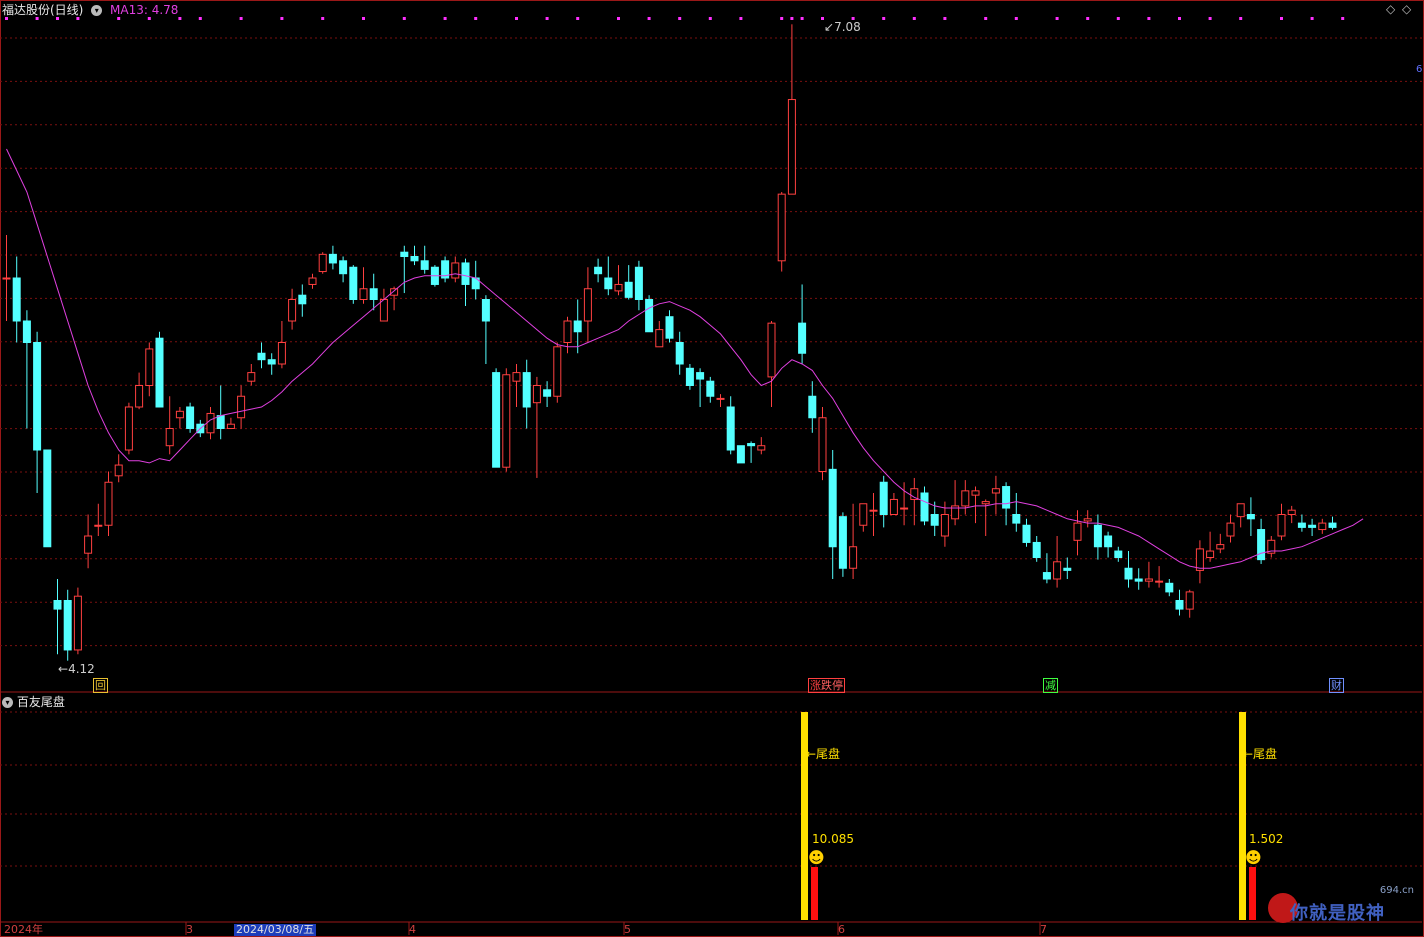  Describe the element at coordinates (826, 685) in the screenshot. I see `marker-zhang: 涨跌停` at that location.